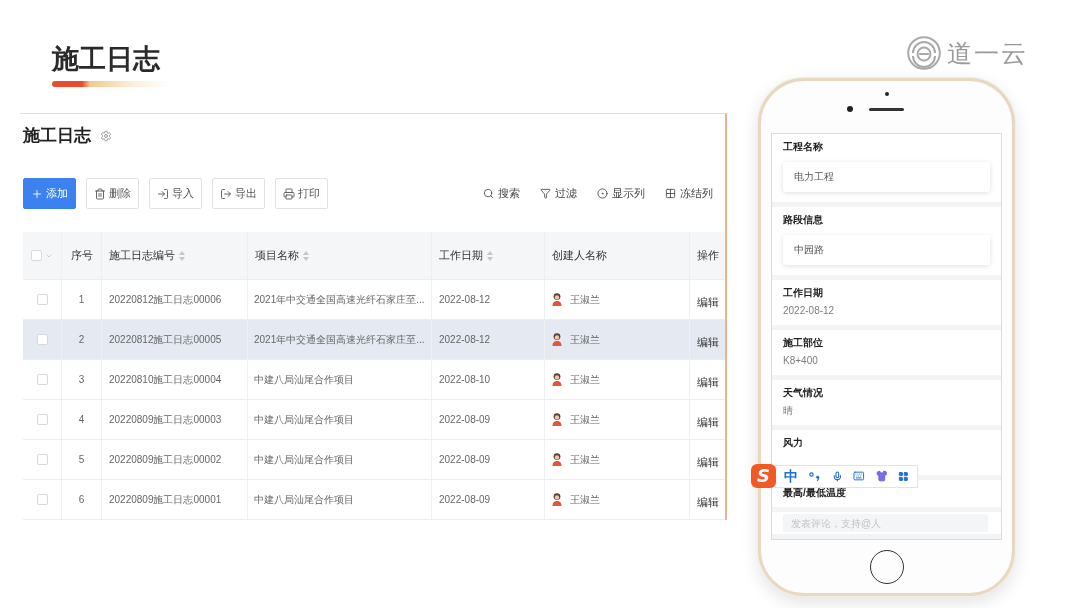 The image size is (1080, 608). Describe the element at coordinates (815, 476) in the screenshot. I see `punctuation-icon` at that location.